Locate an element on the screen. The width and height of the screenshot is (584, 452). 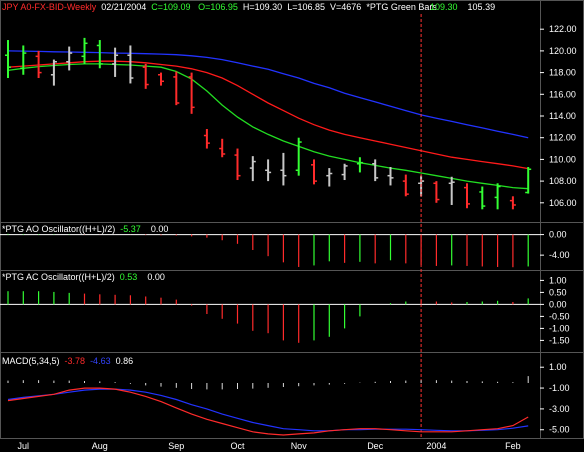
macd-axis-label: 1.00 is located at coordinates (558, 367).